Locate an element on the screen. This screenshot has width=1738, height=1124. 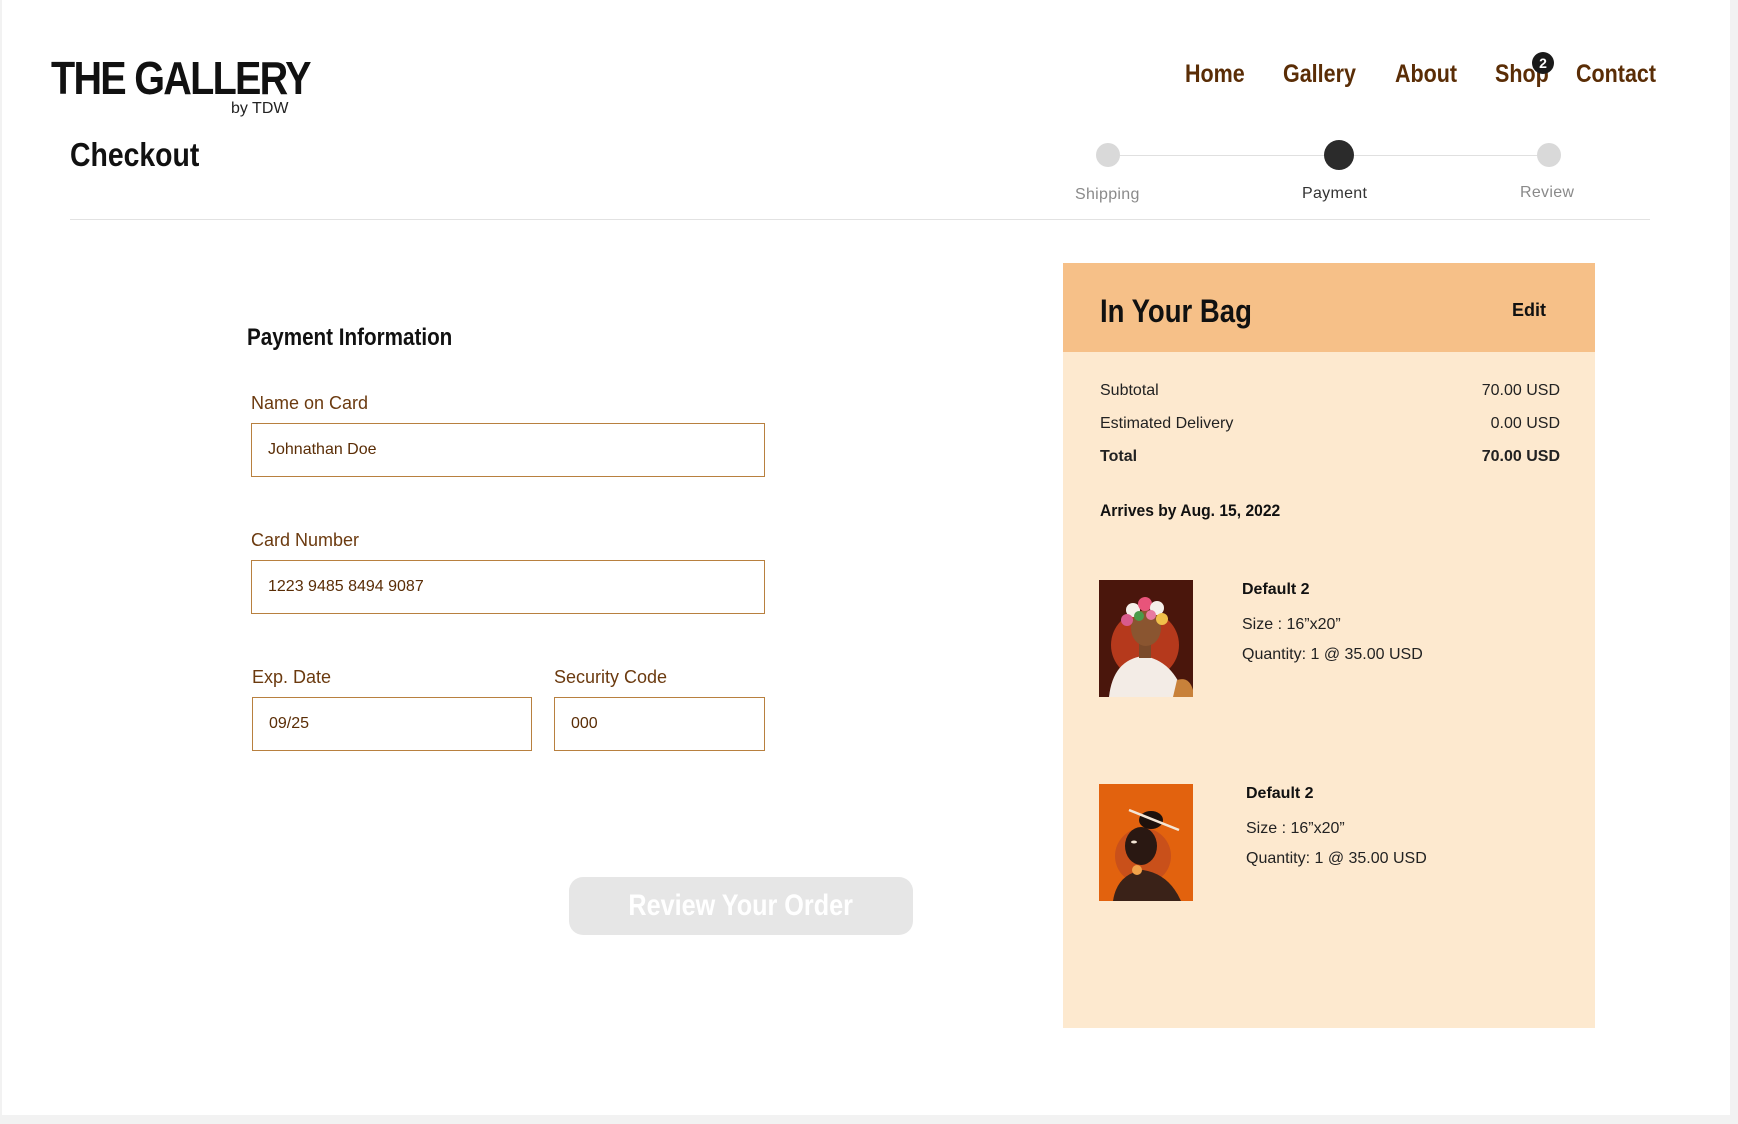
brand-logo: THE GALLERY by TDW is located at coordinates (181, 85).